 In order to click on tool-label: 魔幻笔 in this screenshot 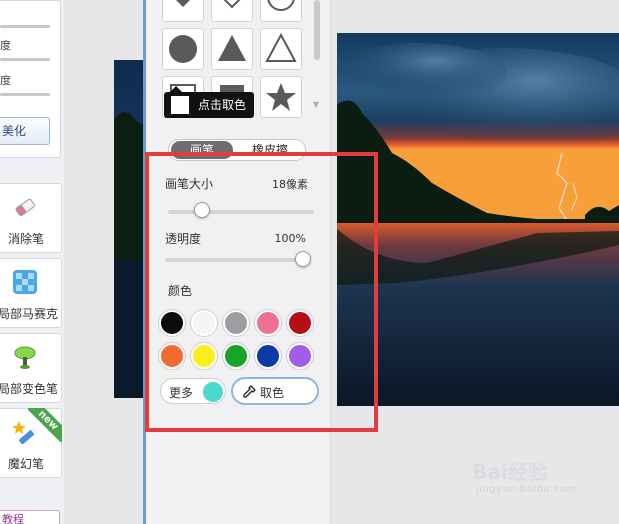, I will do `click(26, 464)`.